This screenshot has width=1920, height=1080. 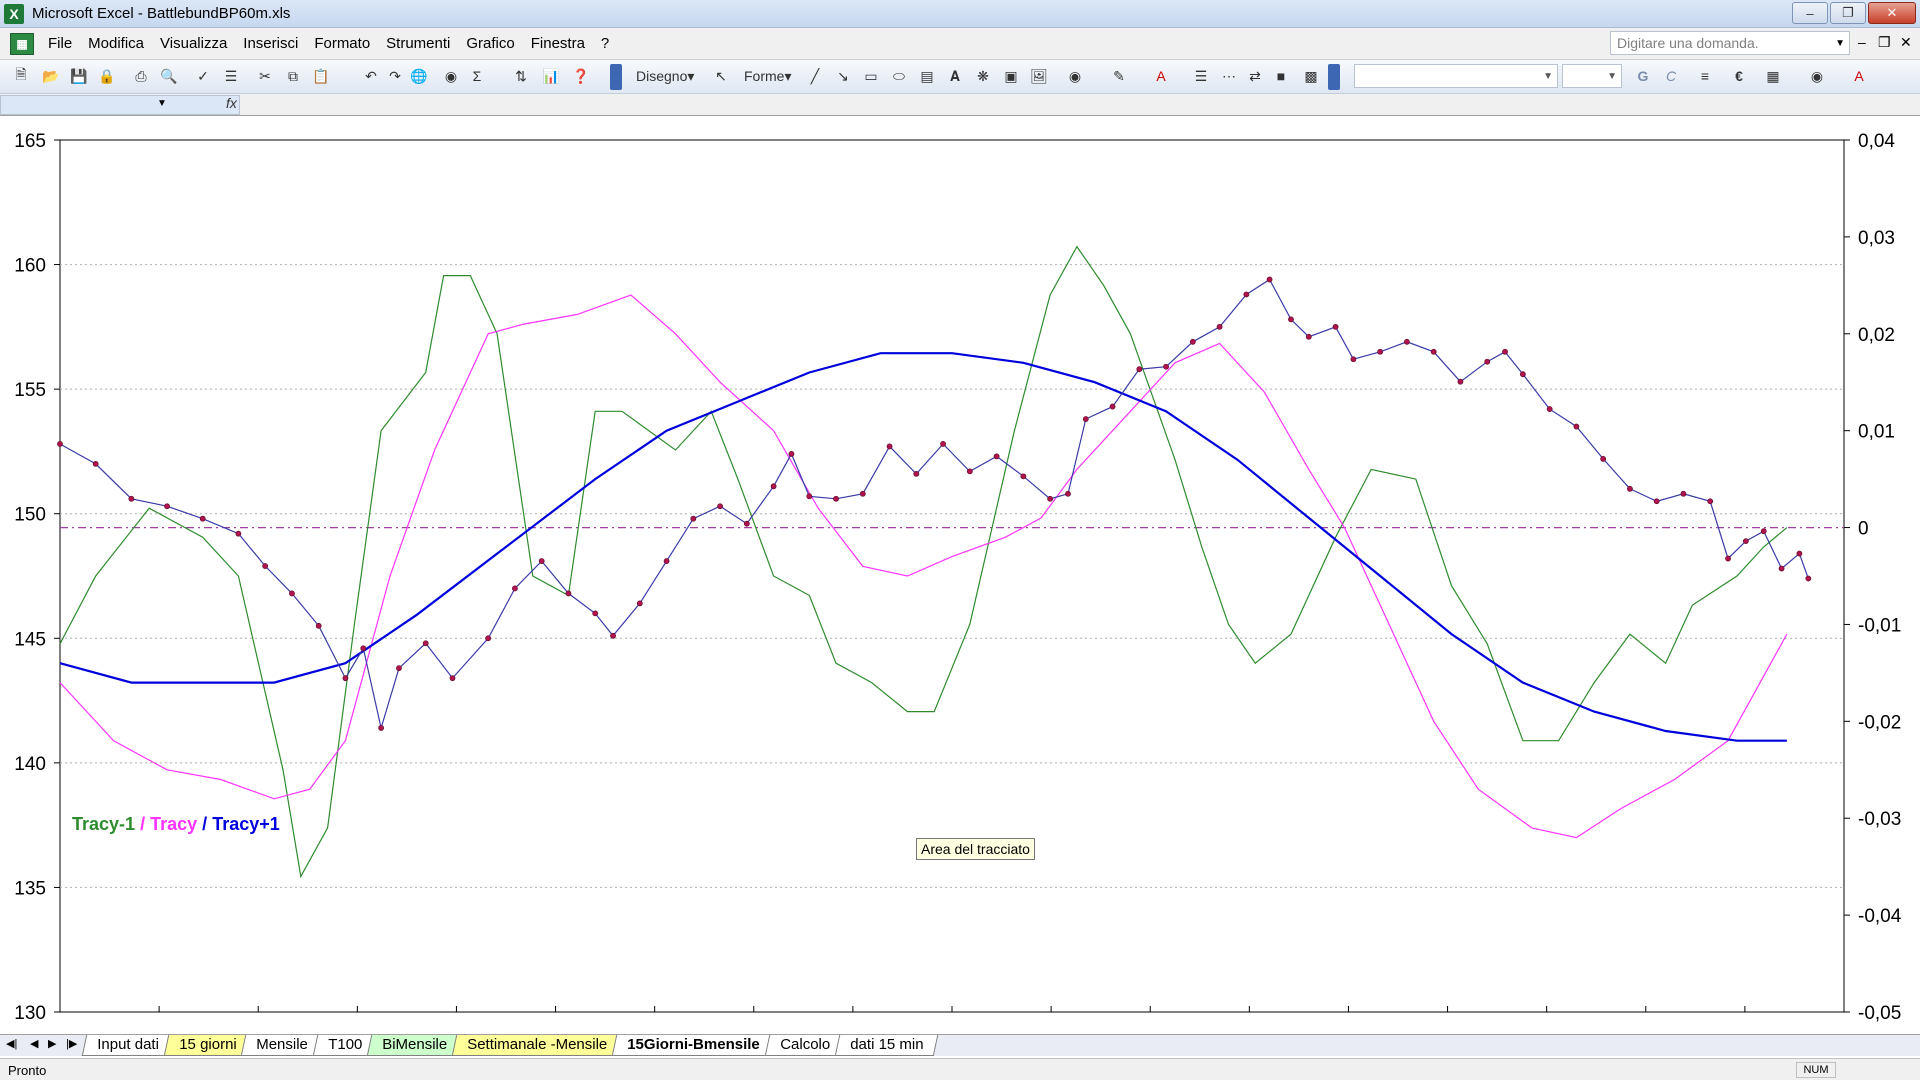 I want to click on sheet-tab-label: BiMensile, so click(x=415, y=1044).